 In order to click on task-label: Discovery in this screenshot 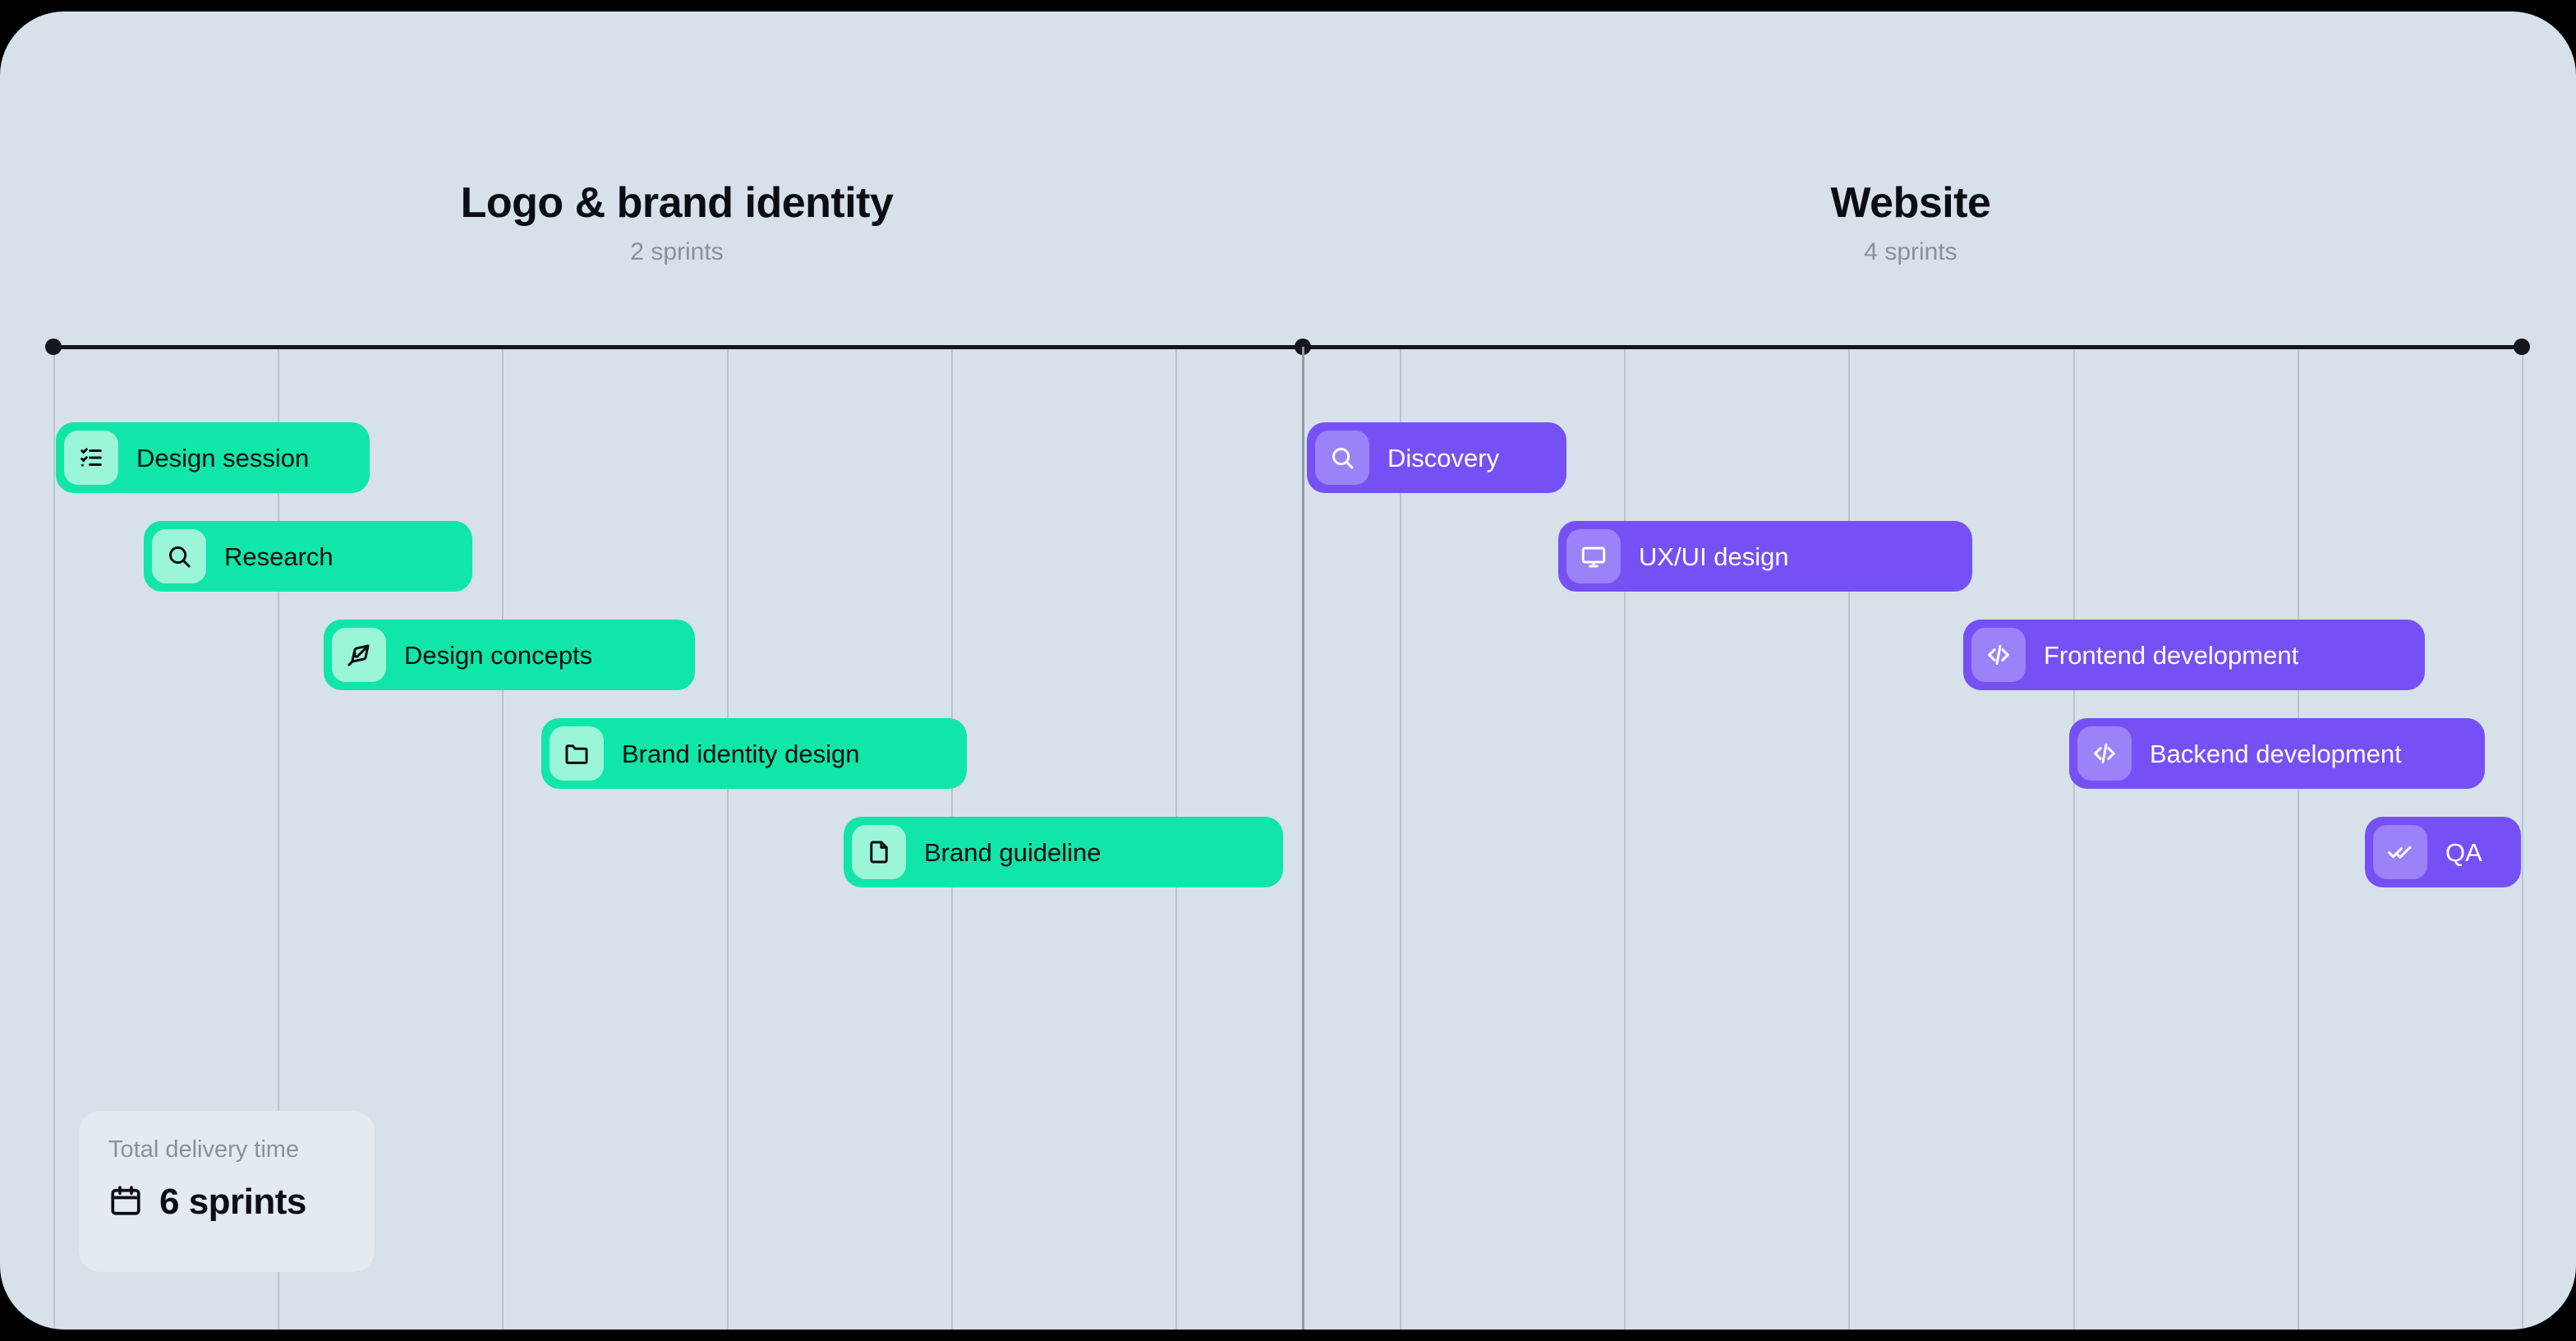, I will do `click(1443, 457)`.